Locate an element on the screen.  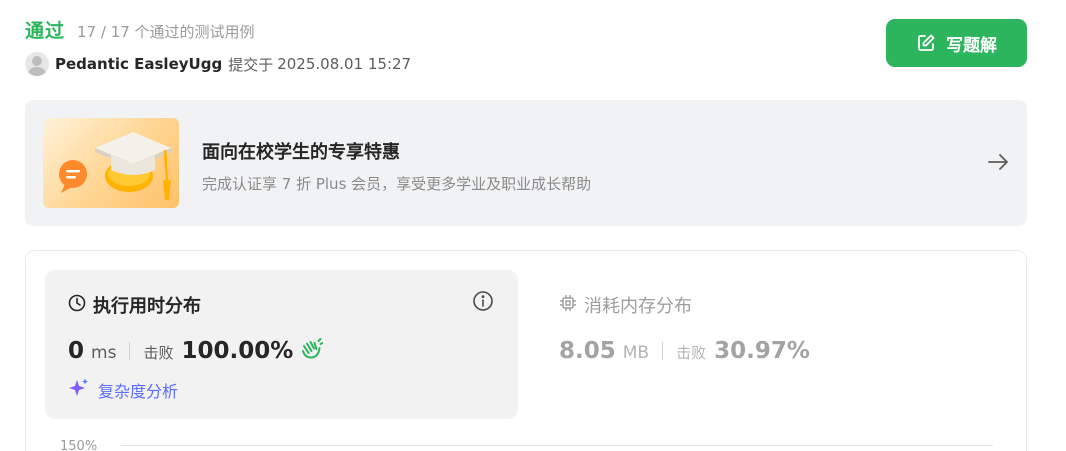
memory-beats-percent: 30.97% is located at coordinates (762, 351).